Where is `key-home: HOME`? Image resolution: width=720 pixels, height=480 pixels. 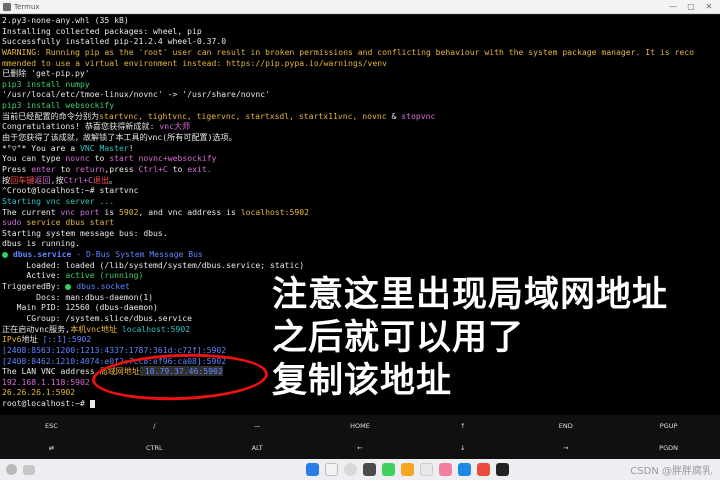 key-home: HOME is located at coordinates (360, 426).